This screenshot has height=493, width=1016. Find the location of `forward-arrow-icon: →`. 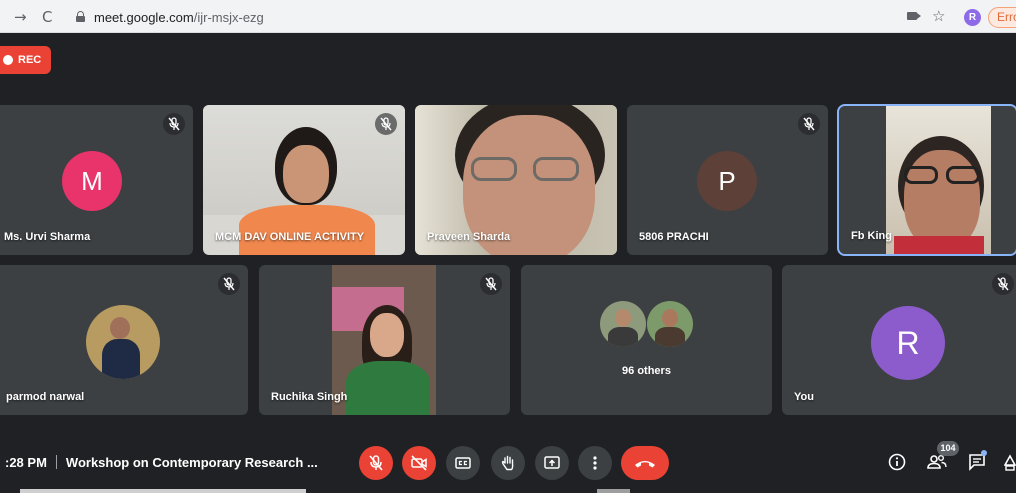

forward-arrow-icon: → is located at coordinates (20, 17).